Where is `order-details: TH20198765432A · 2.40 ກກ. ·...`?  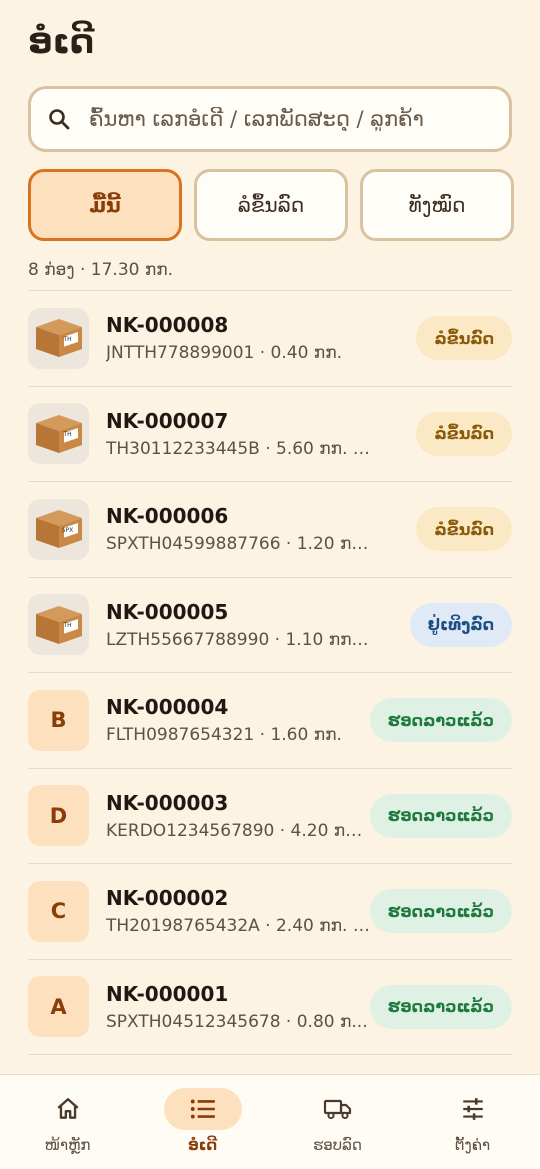 order-details: TH20198765432A · 2.40 ກກ. ·... is located at coordinates (238, 926).